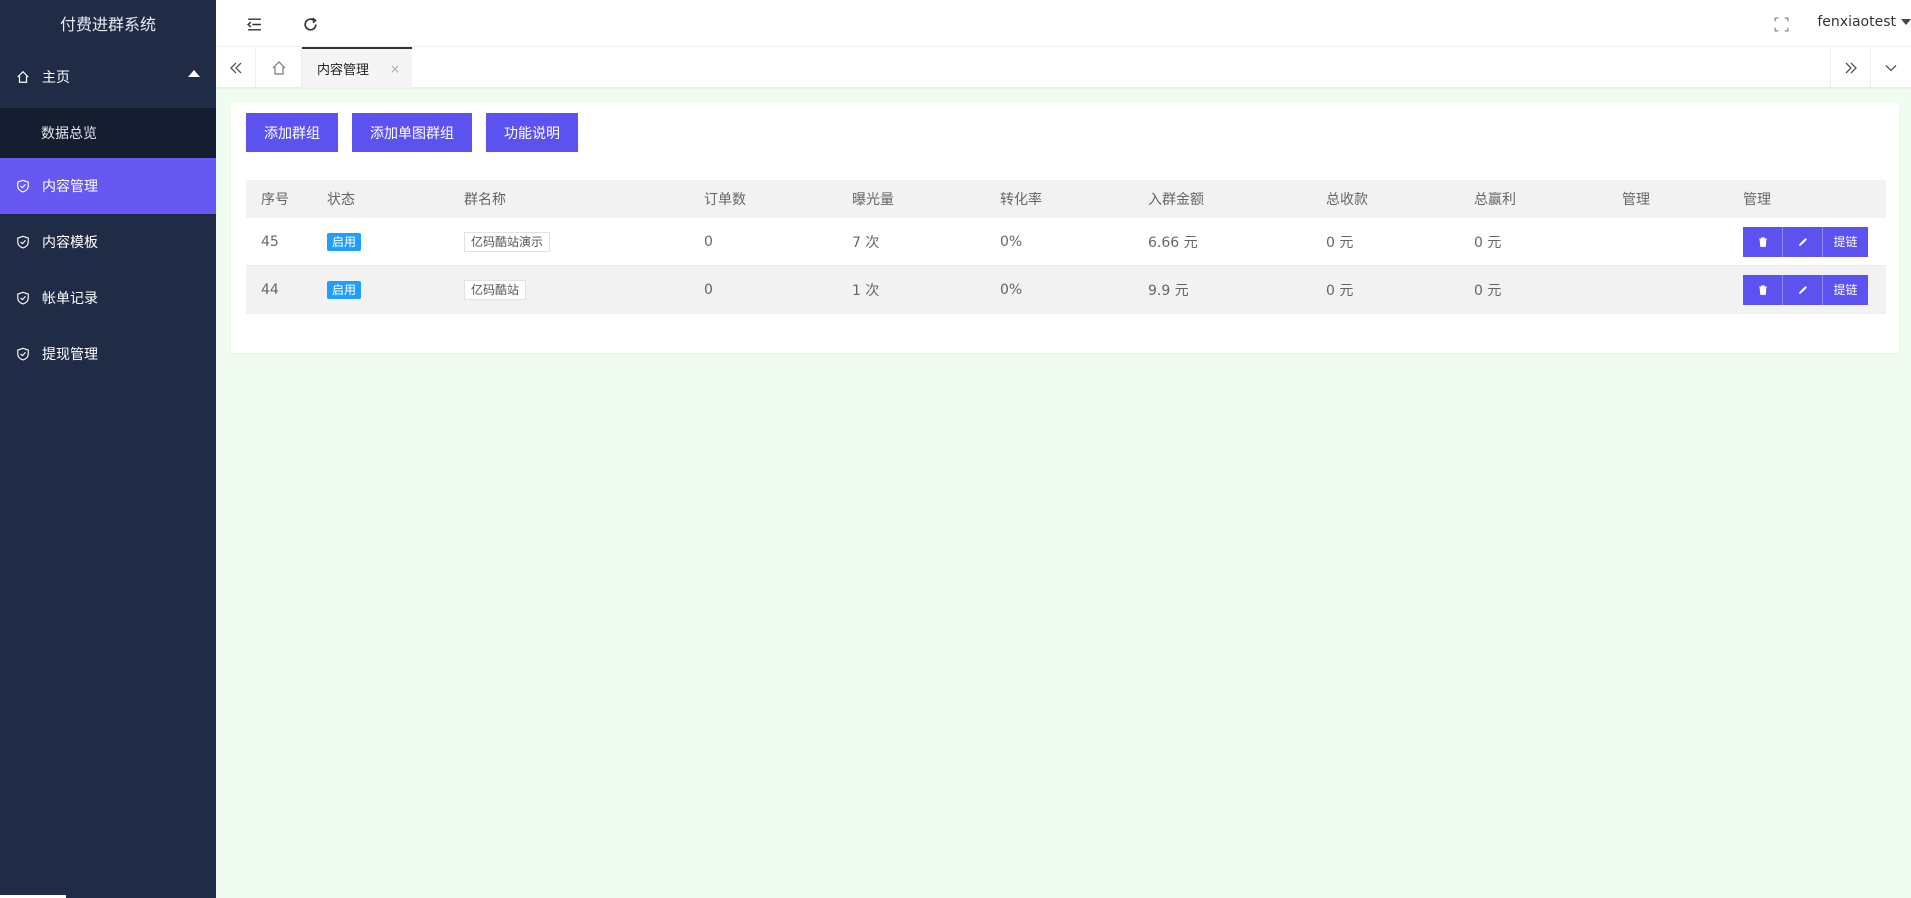 The height and width of the screenshot is (898, 1911). I want to click on table-row: 45 启用 亿码酷站演示 0 7 次 0% 6.66 元 0 元 0 元 提链, so click(1066, 242).